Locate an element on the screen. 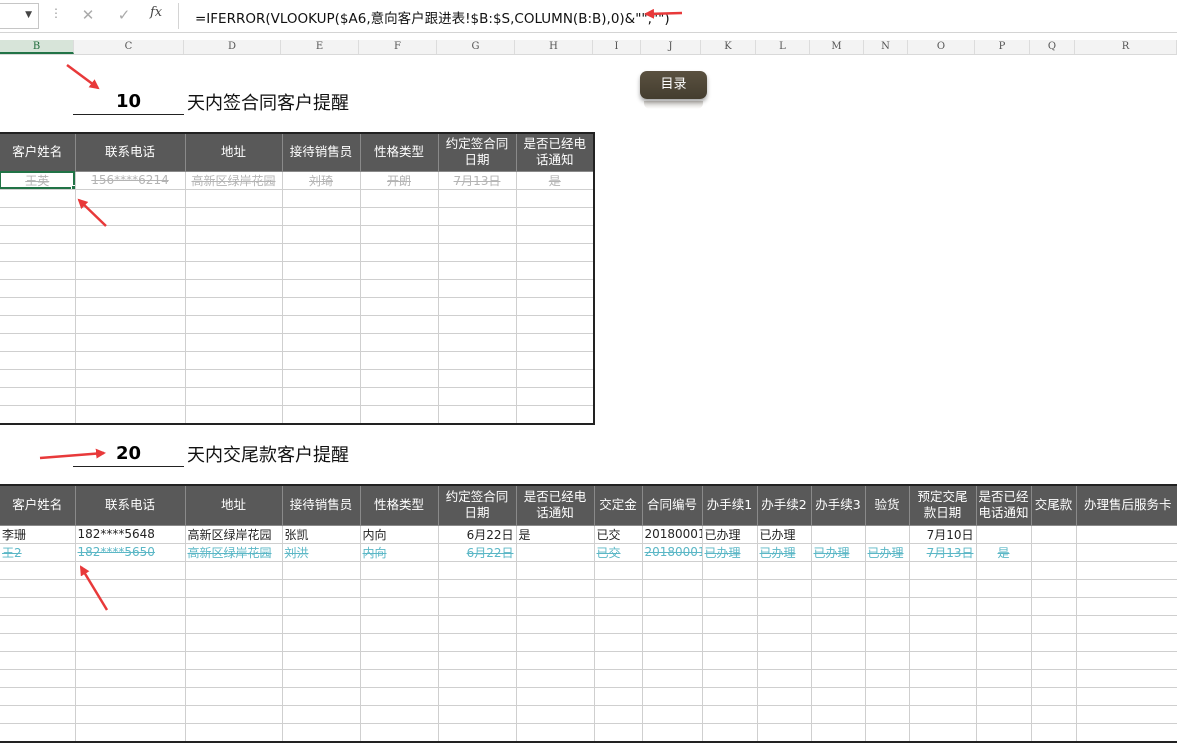 Image resolution: width=1177 pixels, height=744 pixels. column-header-r: R is located at coordinates (1126, 47).